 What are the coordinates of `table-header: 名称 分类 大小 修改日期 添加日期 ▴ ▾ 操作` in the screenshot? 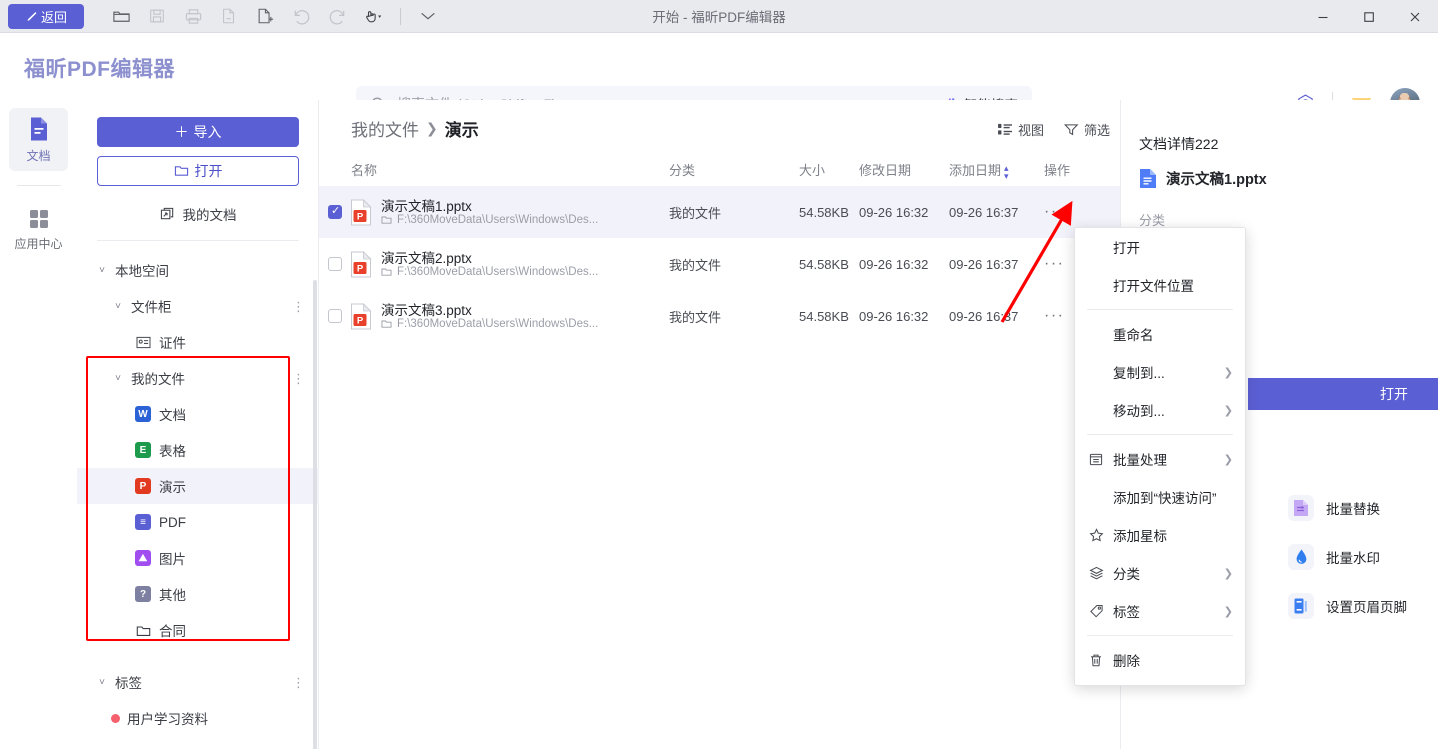 It's located at (719, 170).